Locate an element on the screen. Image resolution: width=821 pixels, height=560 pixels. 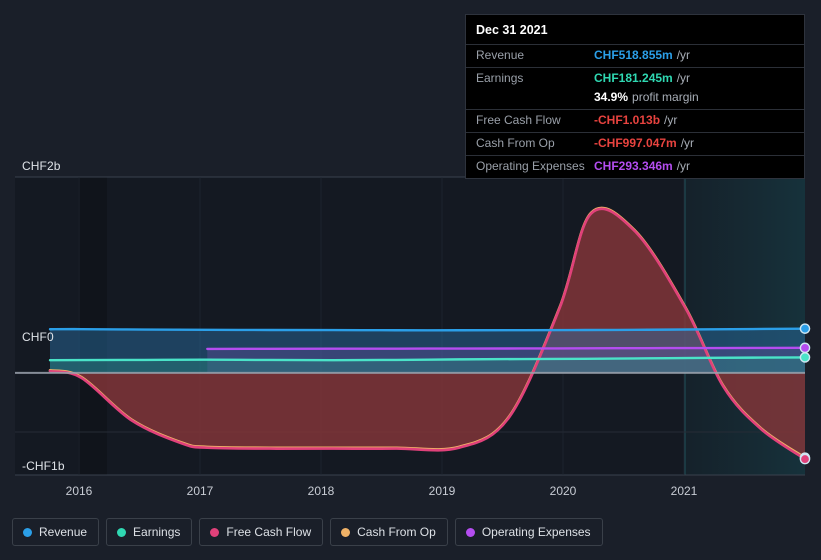
tooltip-row-value: CHF293.346m is located at coordinates (633, 166).